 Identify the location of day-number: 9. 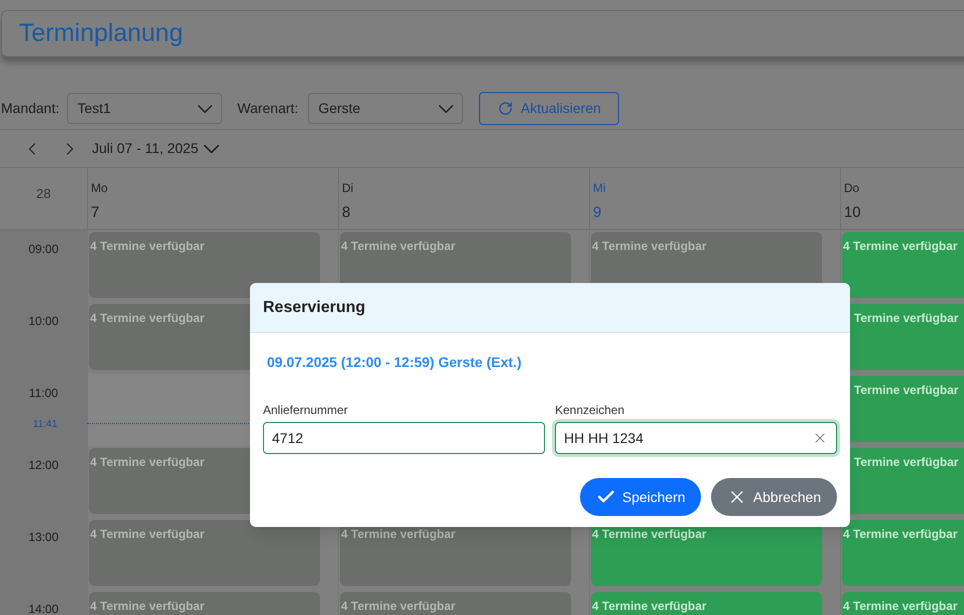
(597, 213).